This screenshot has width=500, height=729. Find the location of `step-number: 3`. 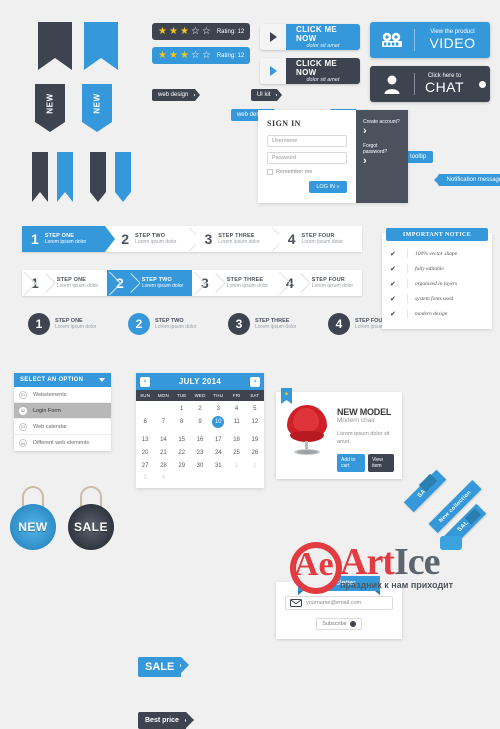

step-number: 3 is located at coordinates (239, 324).